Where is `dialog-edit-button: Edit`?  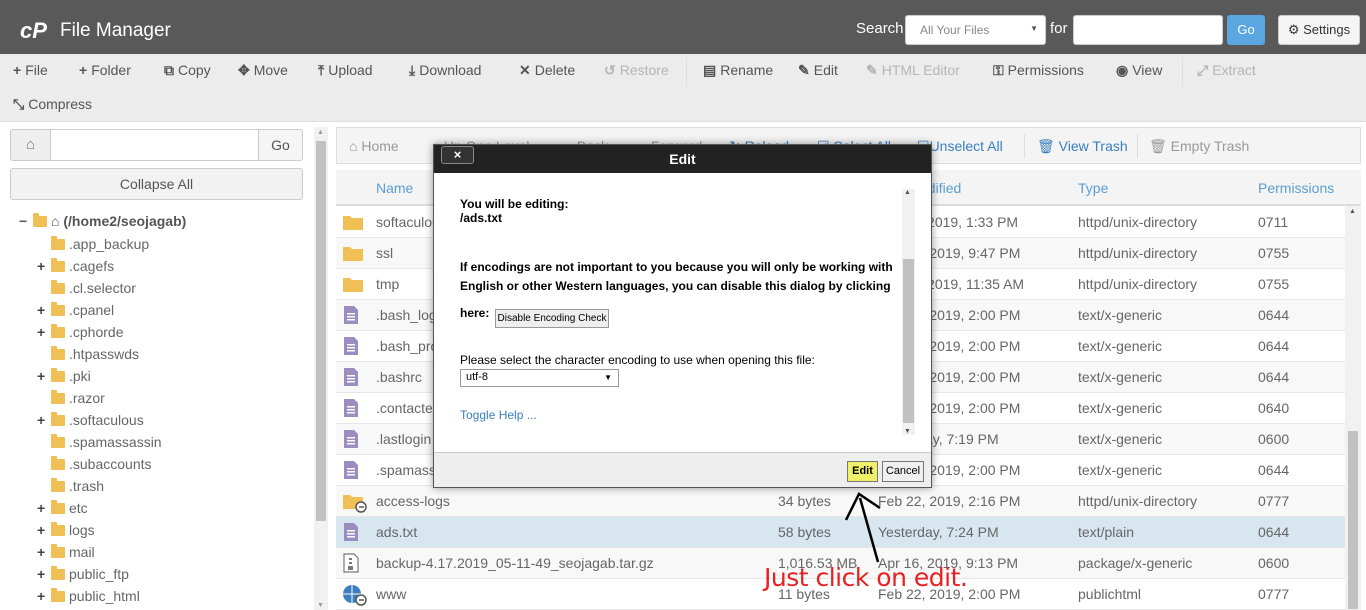 dialog-edit-button: Edit is located at coordinates (862, 471).